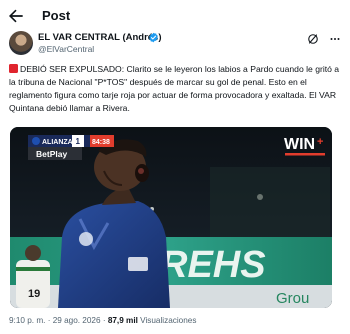  Describe the element at coordinates (175, 16) in the screenshot. I see `top-bar: Post` at that location.